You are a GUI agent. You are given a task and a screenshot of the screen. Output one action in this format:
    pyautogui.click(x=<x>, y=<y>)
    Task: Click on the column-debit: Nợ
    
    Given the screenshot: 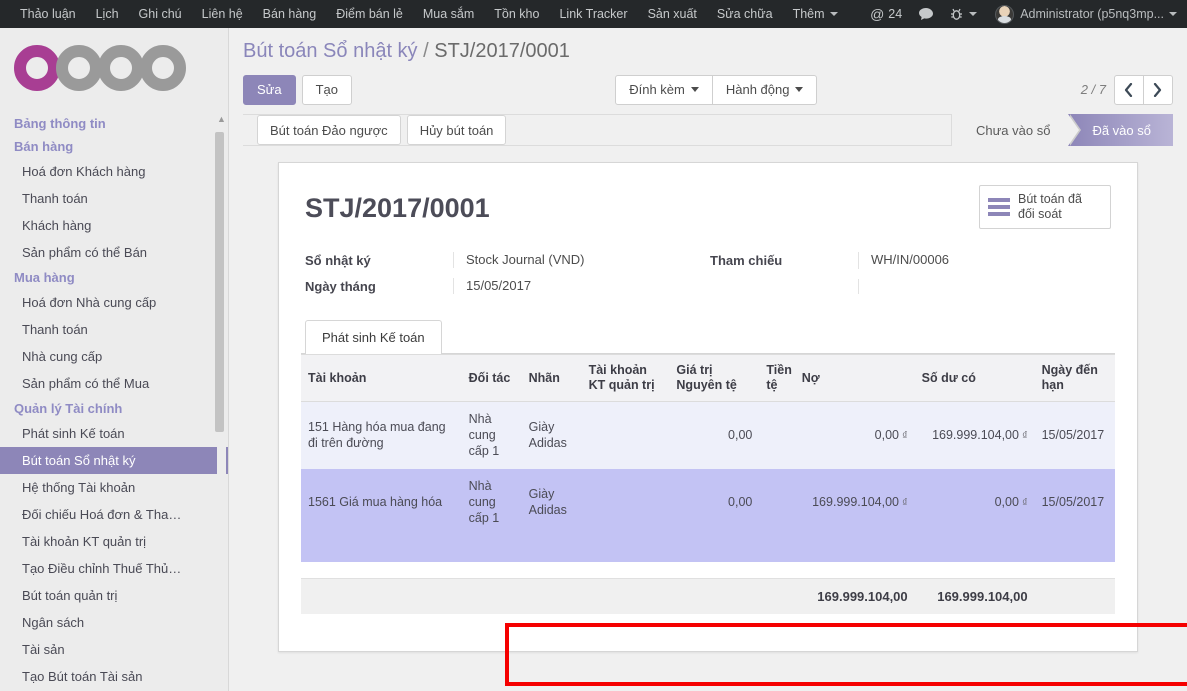 What is the action you would take?
    pyautogui.click(x=854, y=378)
    